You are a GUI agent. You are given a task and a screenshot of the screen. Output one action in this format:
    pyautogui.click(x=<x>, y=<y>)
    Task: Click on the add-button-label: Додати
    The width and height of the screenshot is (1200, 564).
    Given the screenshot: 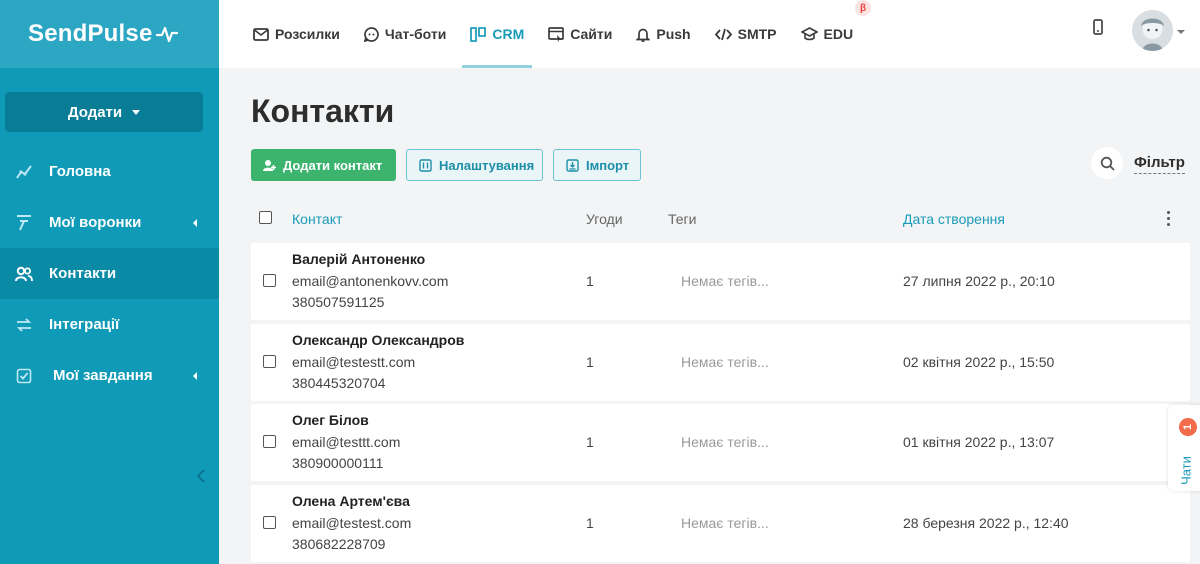 What is the action you would take?
    pyautogui.click(x=95, y=112)
    